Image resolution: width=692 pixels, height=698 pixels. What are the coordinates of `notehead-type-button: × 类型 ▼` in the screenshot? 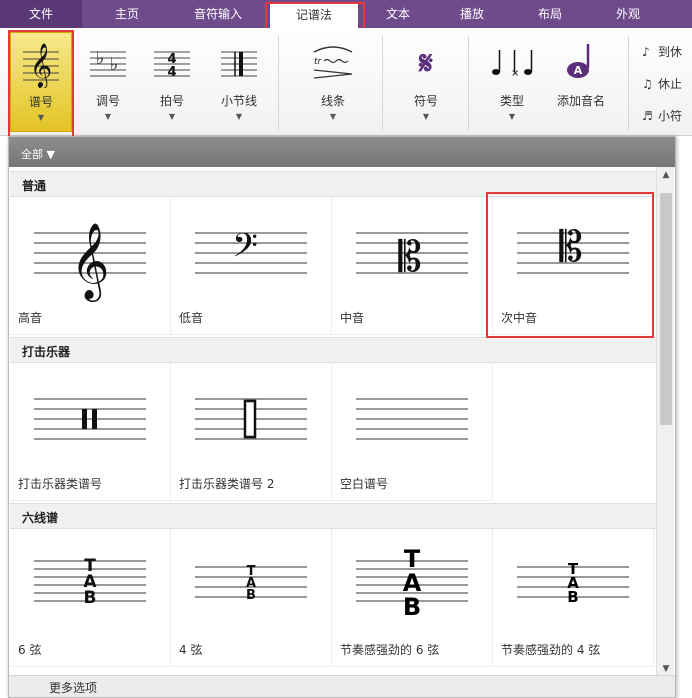 It's located at (512, 82).